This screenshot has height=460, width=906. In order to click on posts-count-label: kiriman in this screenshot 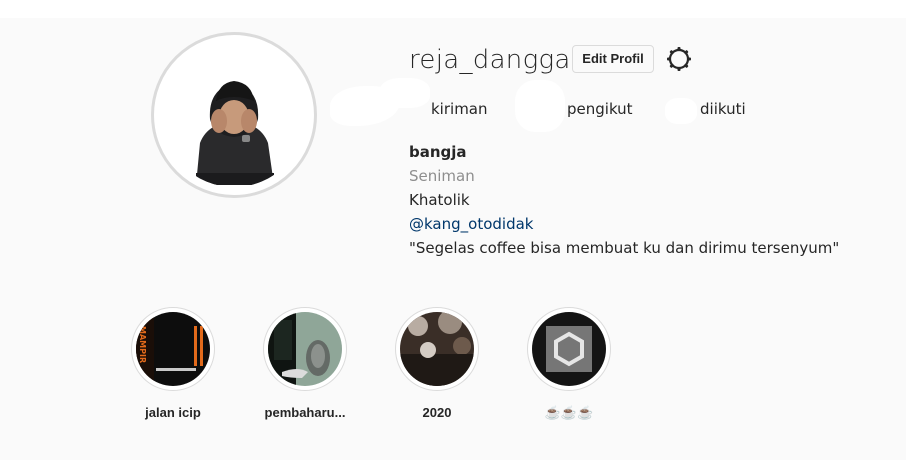, I will do `click(459, 109)`.